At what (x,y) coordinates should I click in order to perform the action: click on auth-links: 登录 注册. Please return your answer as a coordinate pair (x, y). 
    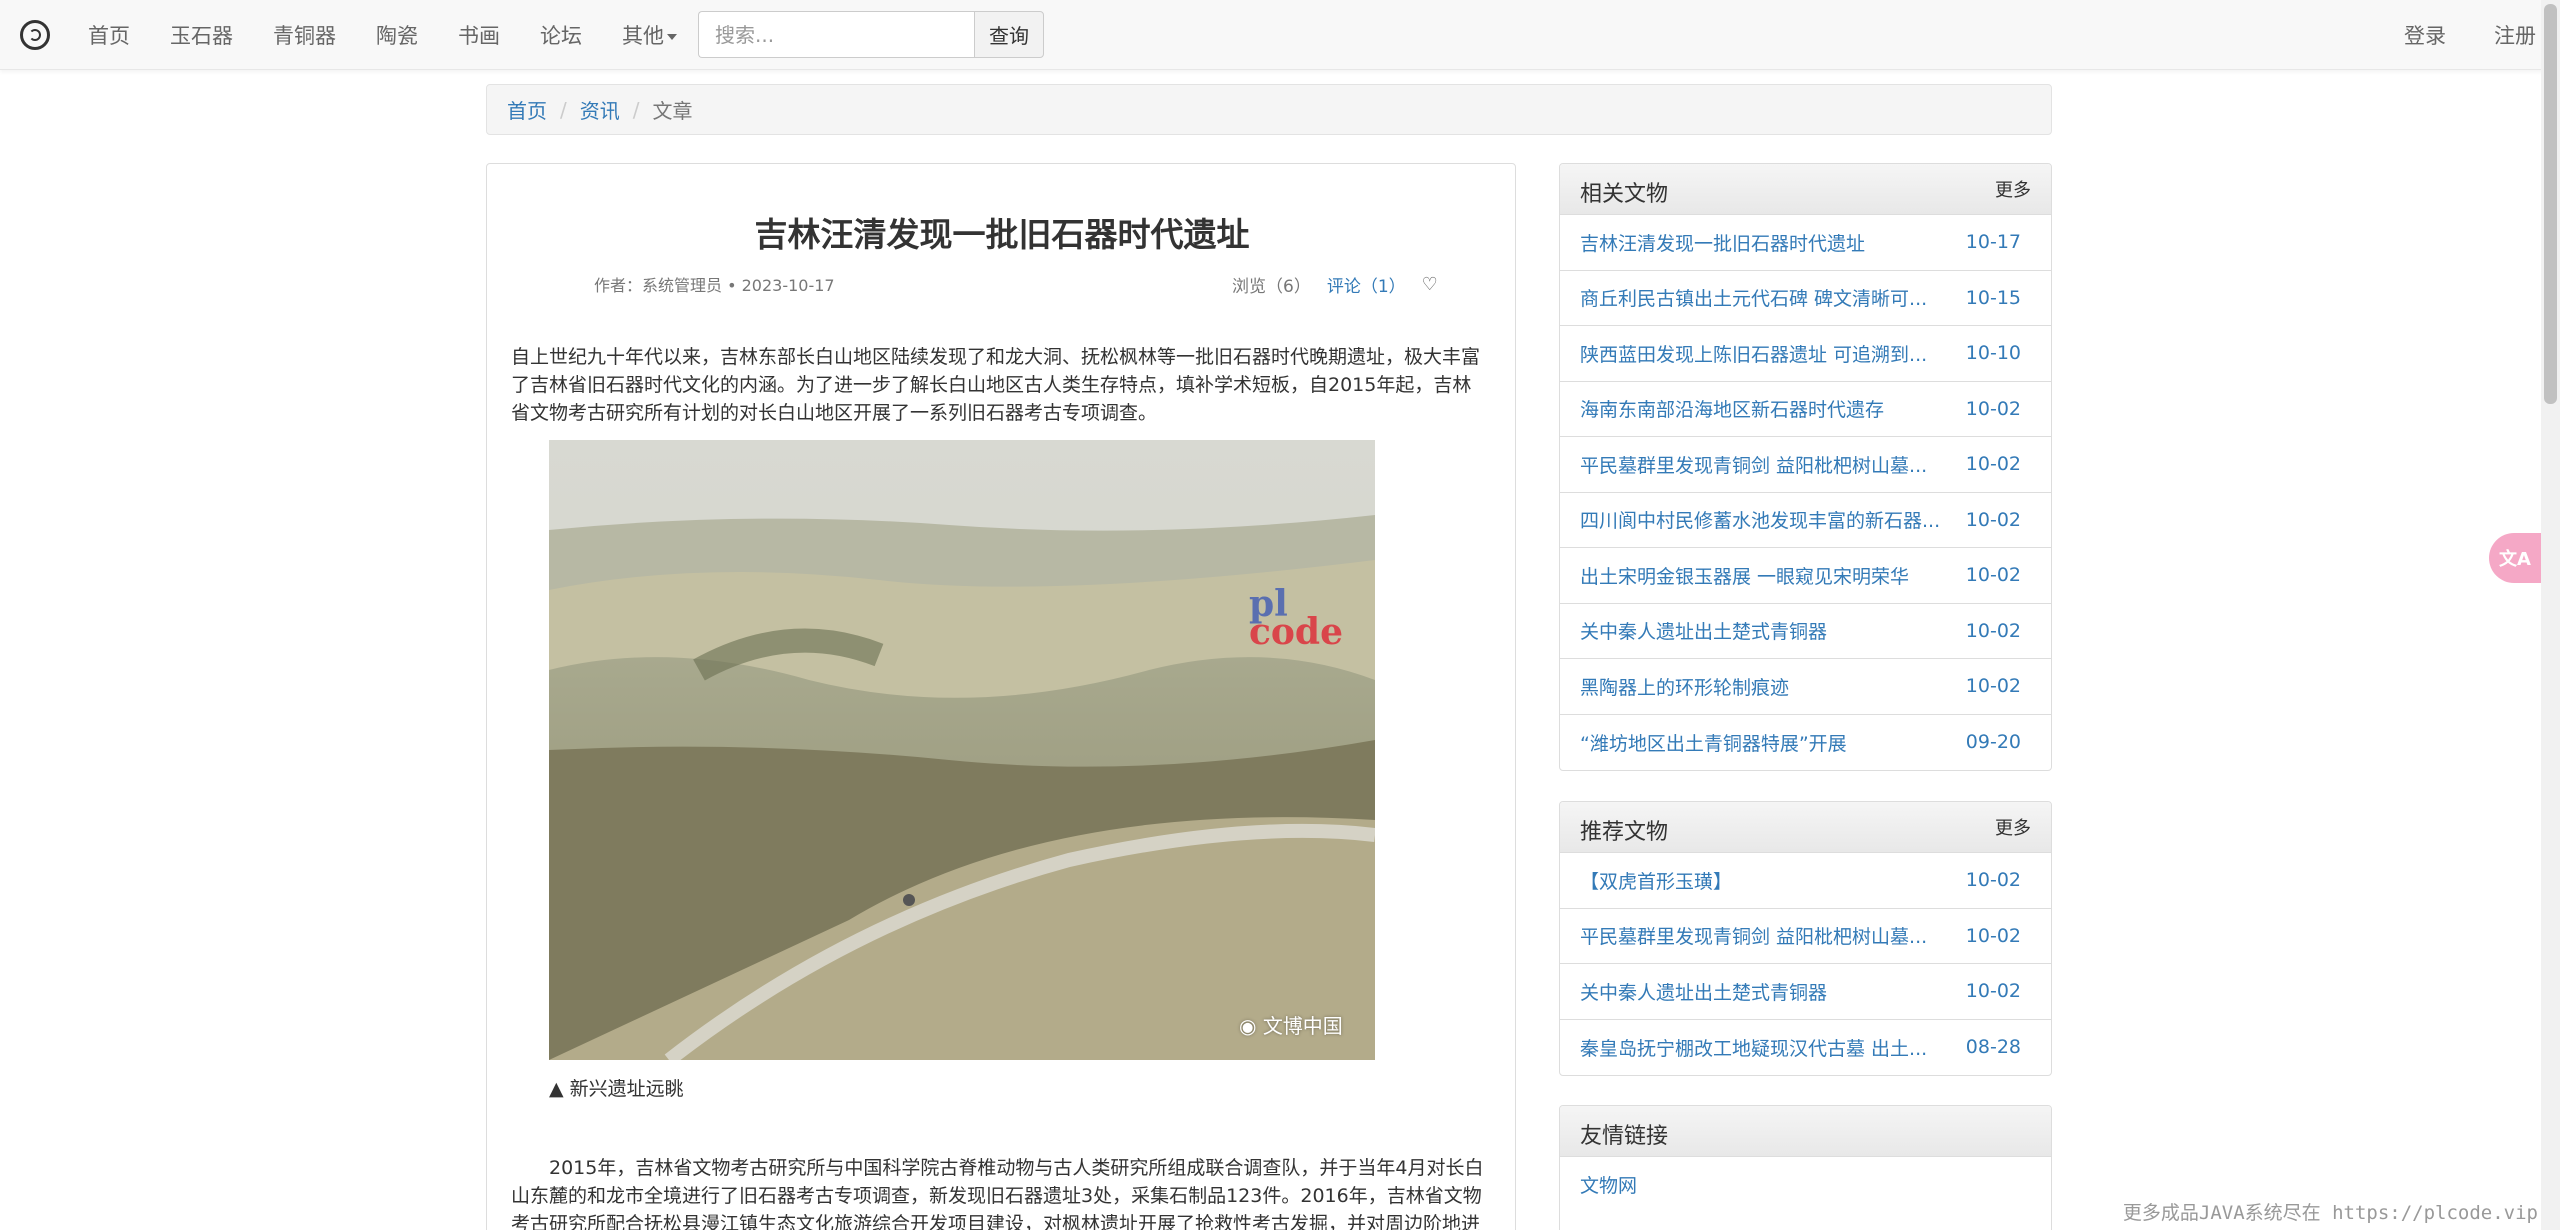
    Looking at the image, I should click on (2446, 35).